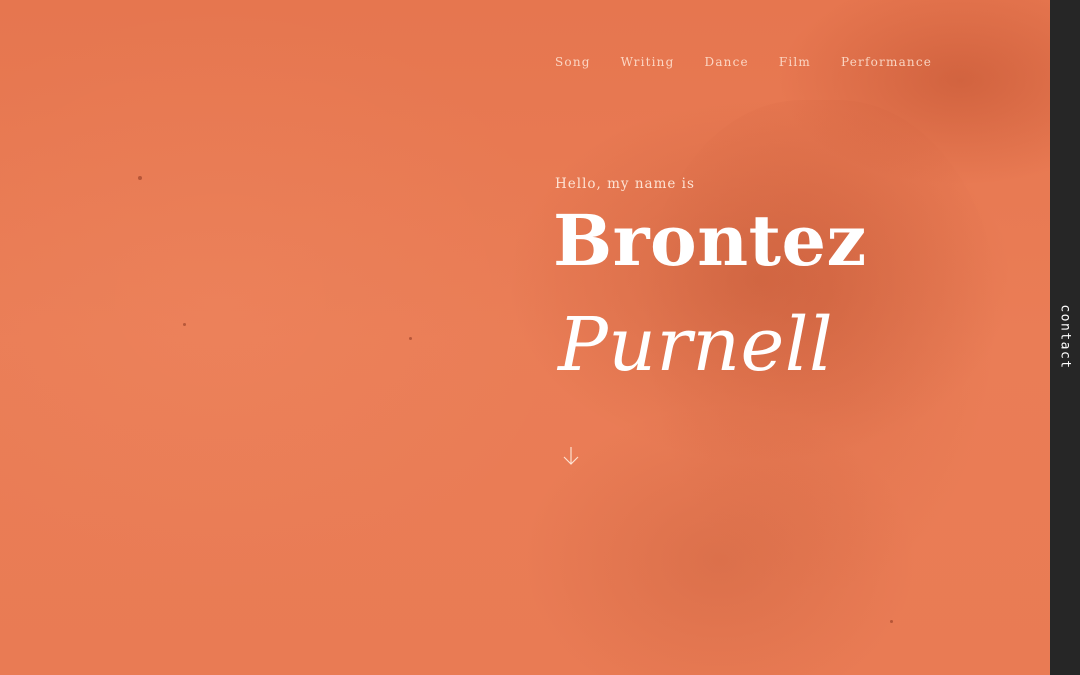 The height and width of the screenshot is (675, 1080). Describe the element at coordinates (727, 62) in the screenshot. I see `nav-item-dance: Dance` at that location.